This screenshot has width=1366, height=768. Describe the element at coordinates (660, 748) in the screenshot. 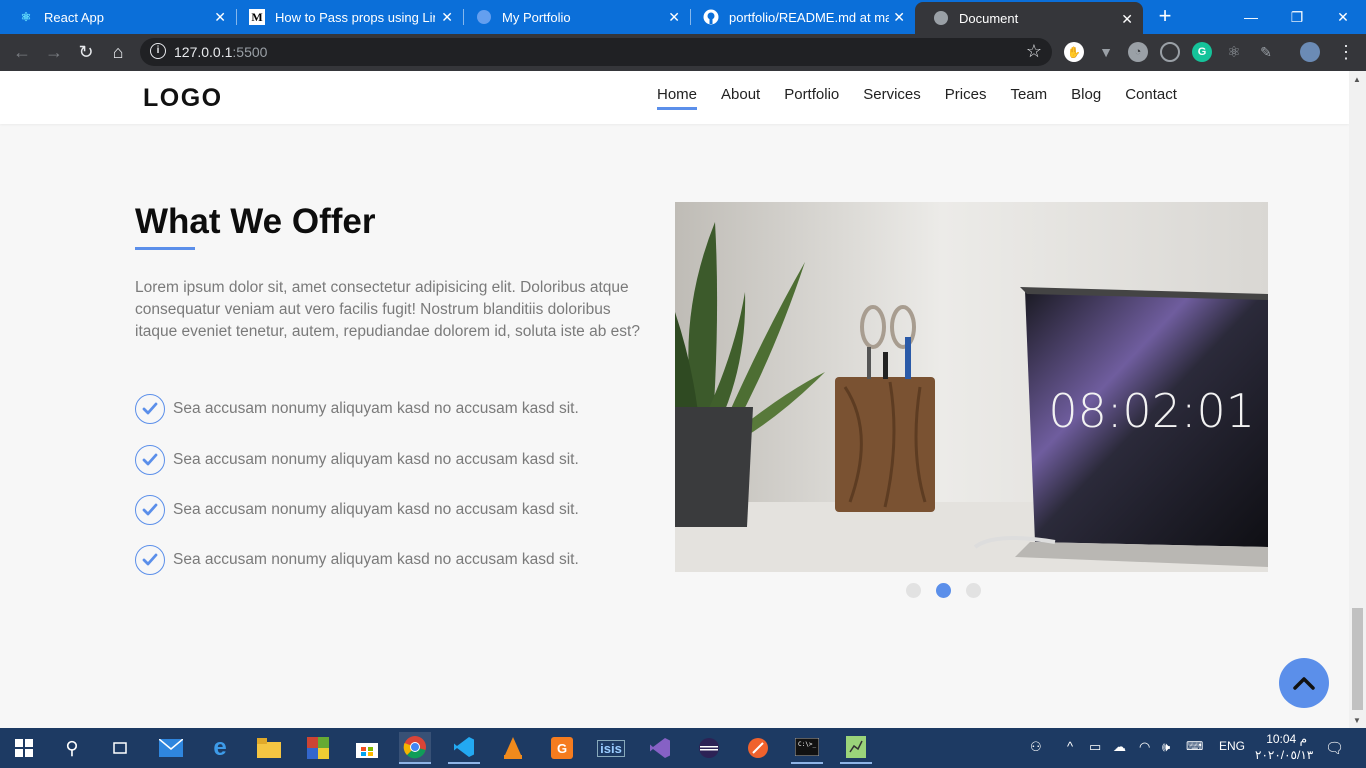

I see `visual-studio-icon` at that location.